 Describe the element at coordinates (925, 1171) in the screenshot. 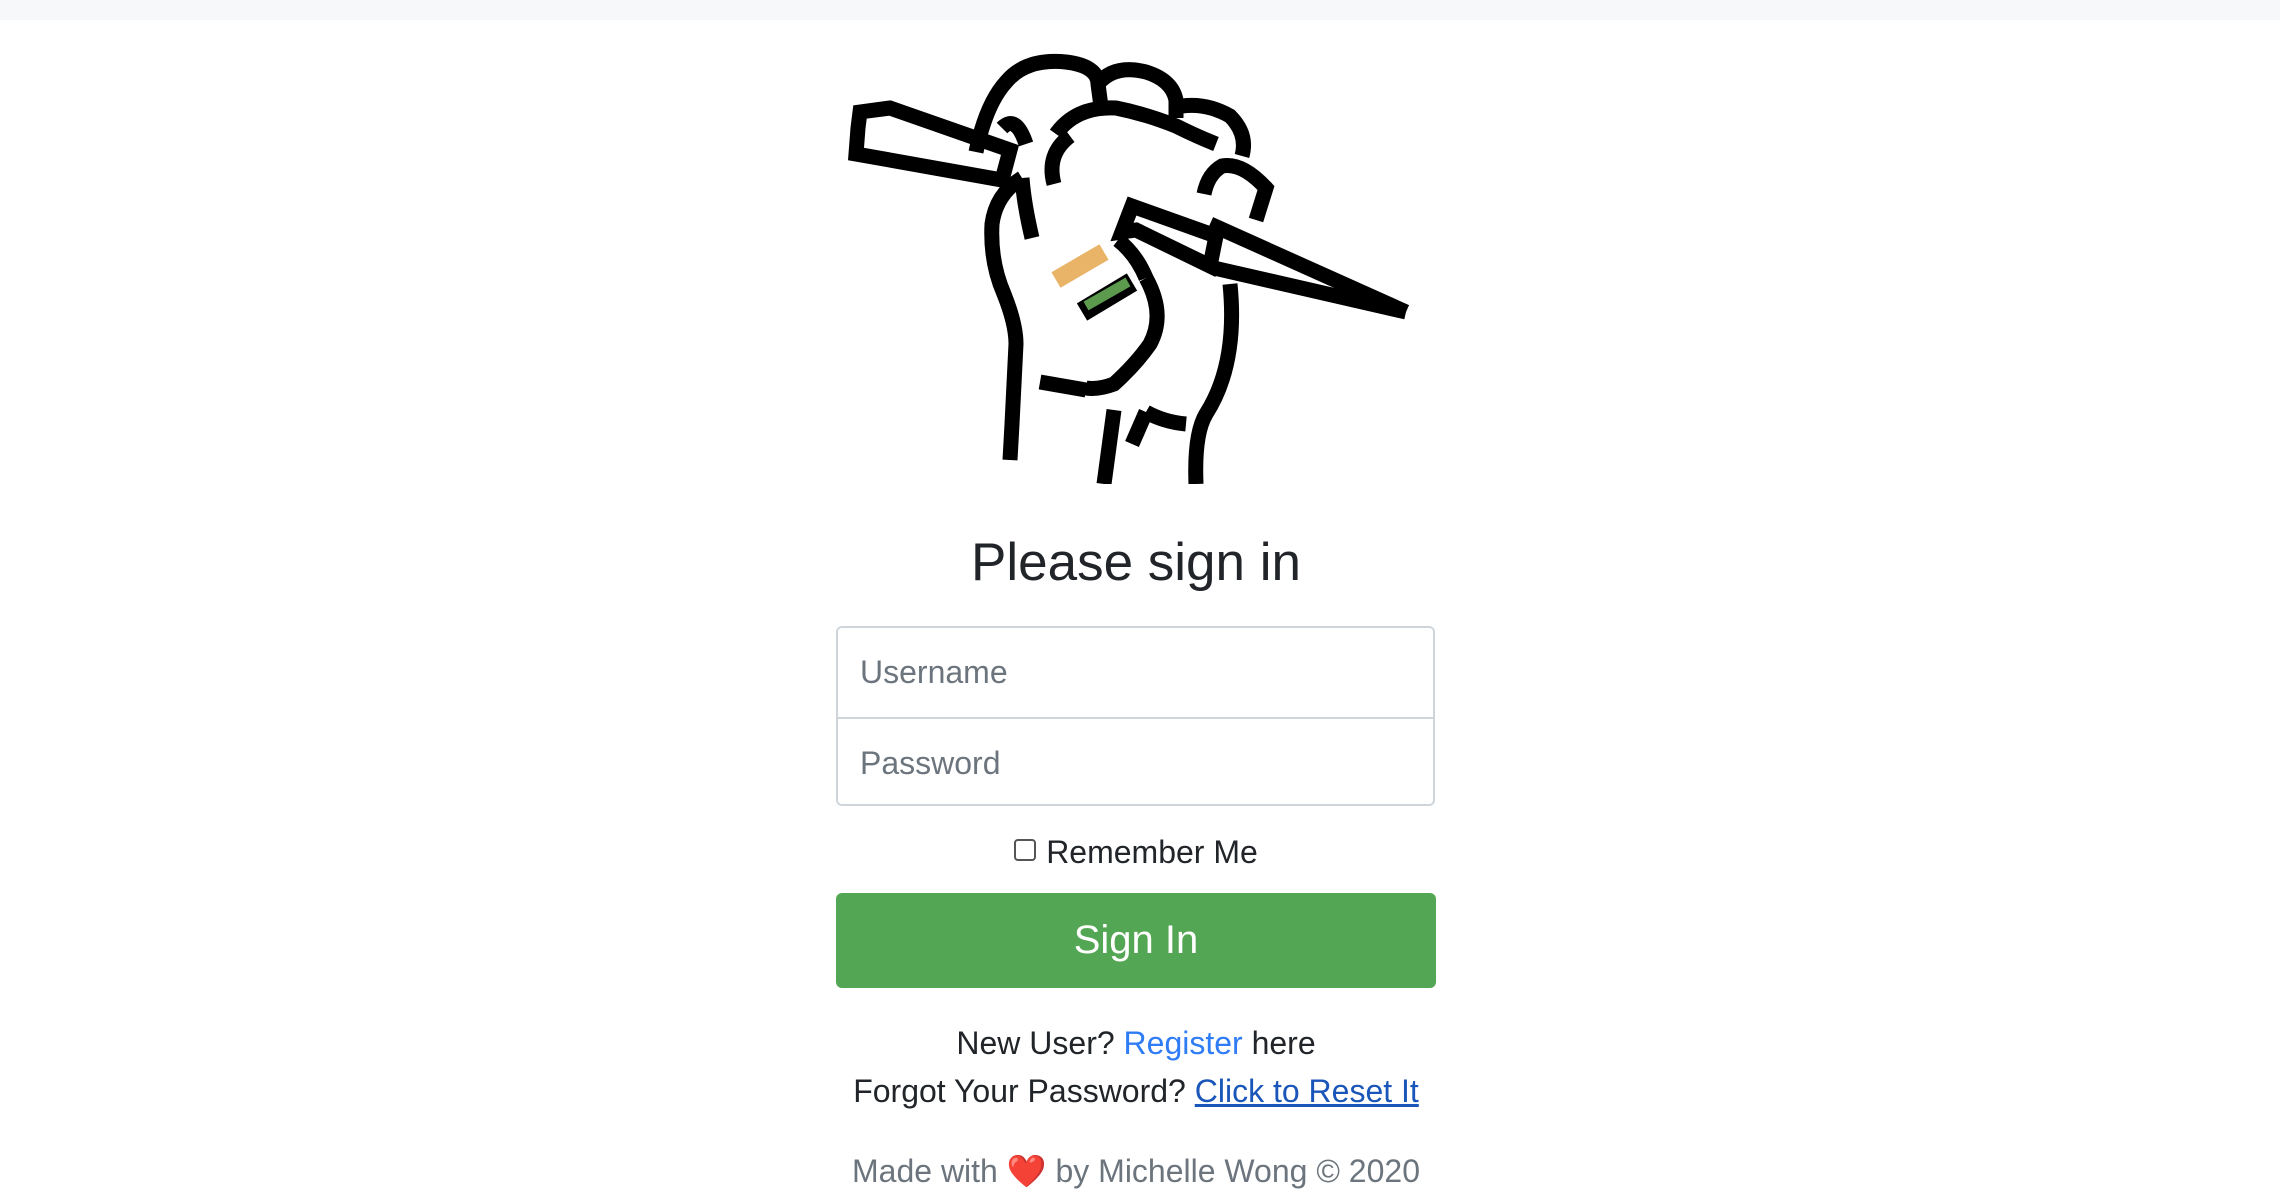

I see `footer-made-with: Made with` at that location.